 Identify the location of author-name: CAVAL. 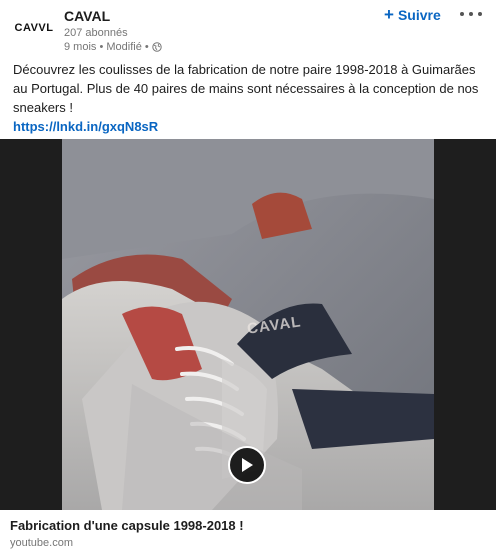
(113, 16).